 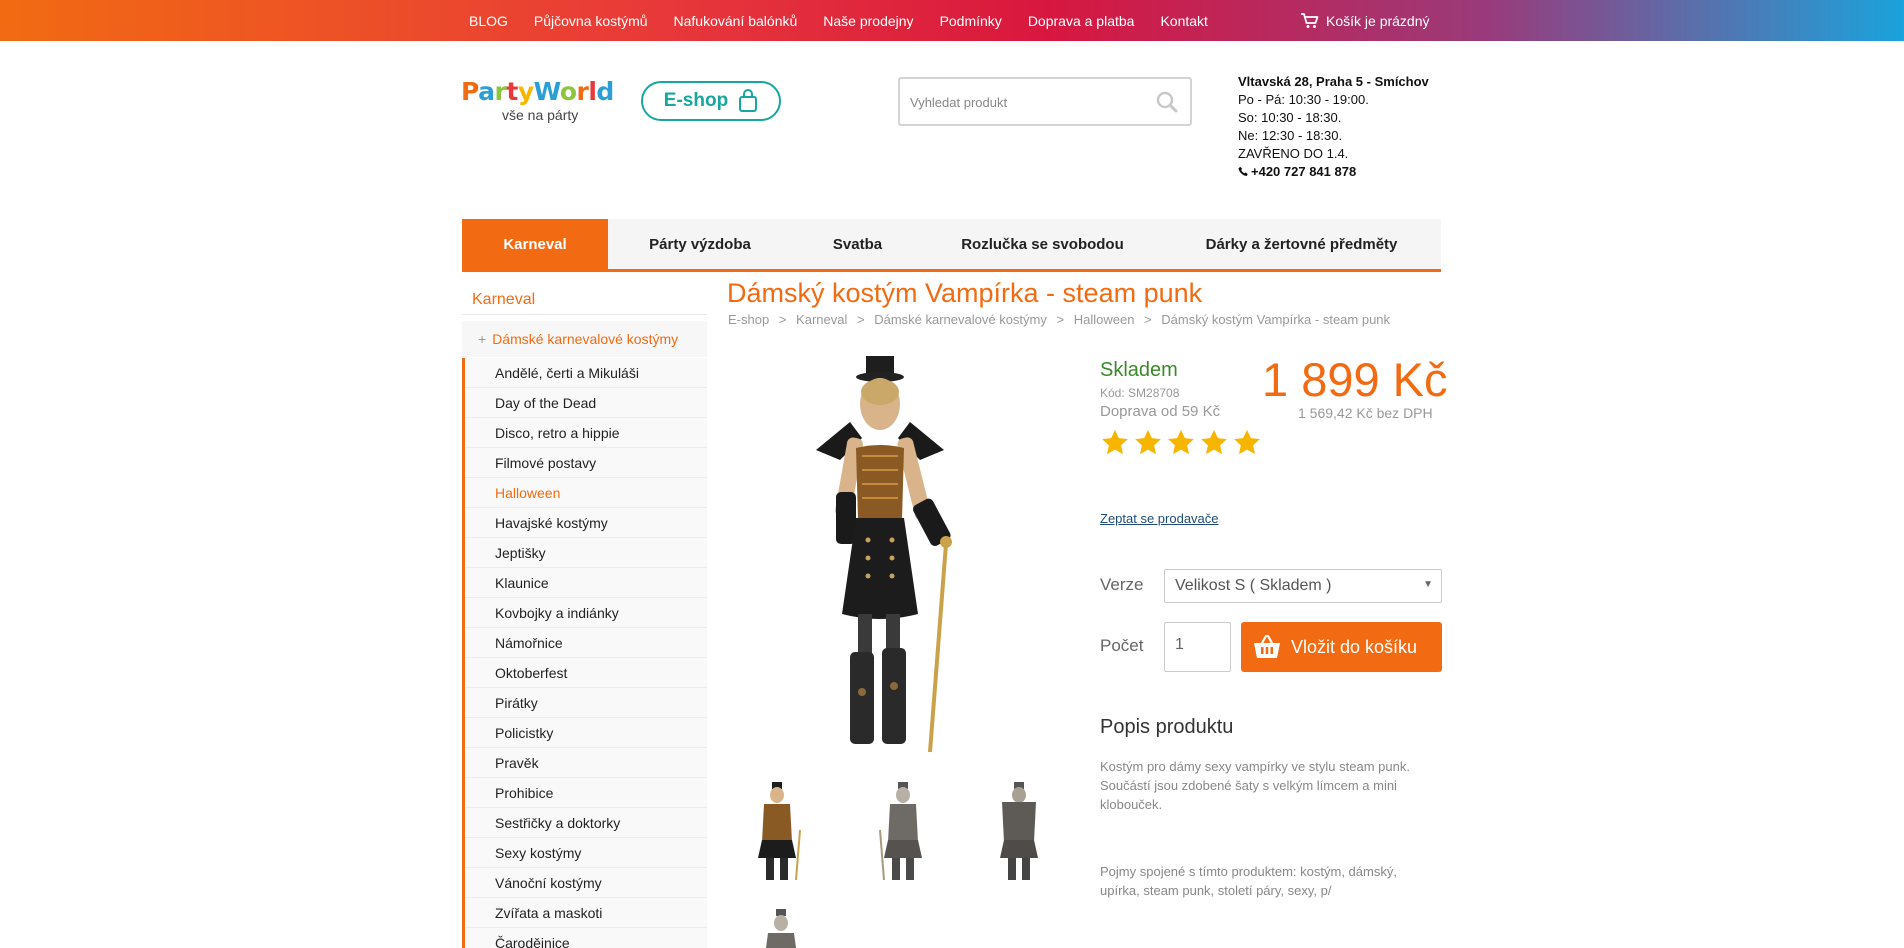 I want to click on store-phone: +420 727 841 878, so click(x=1333, y=172).